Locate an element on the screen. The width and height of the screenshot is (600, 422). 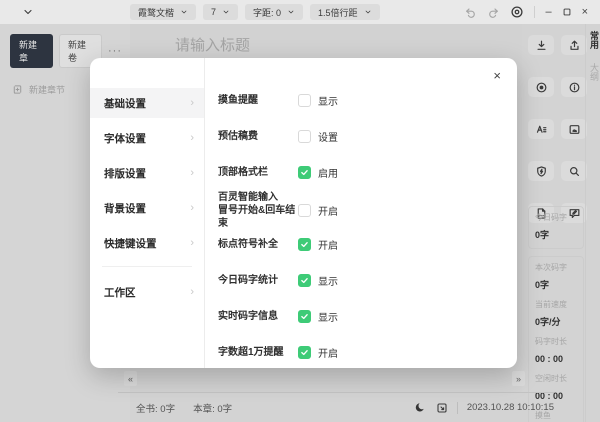
maximize-button is located at coordinates (567, 12).